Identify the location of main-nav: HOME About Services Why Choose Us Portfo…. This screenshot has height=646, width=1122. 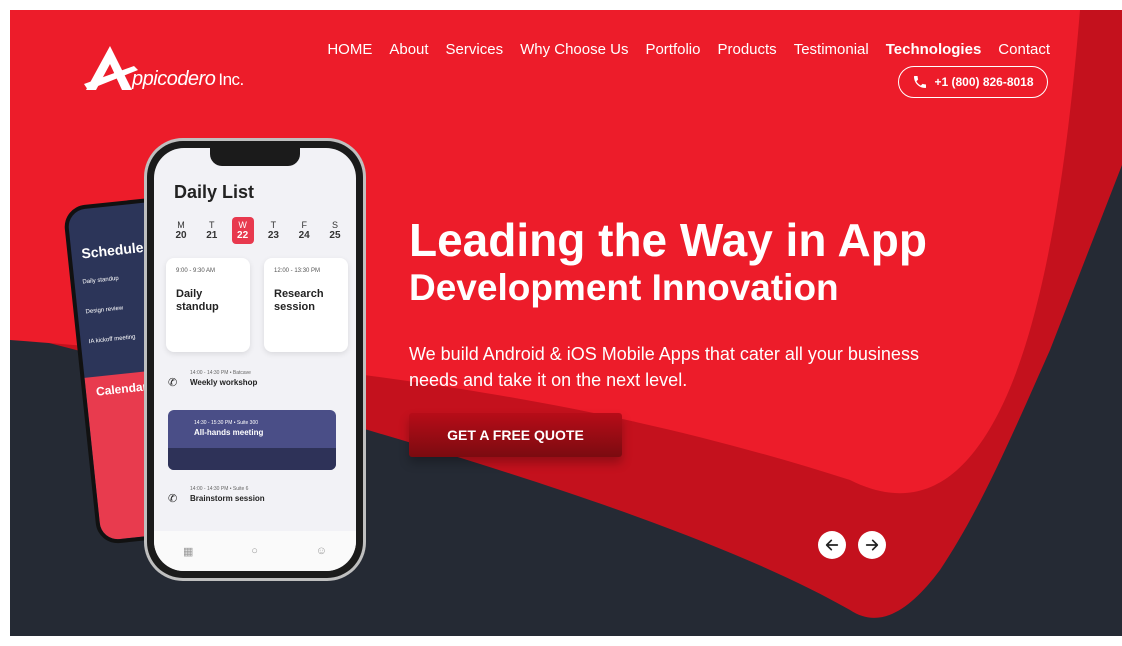
(688, 49).